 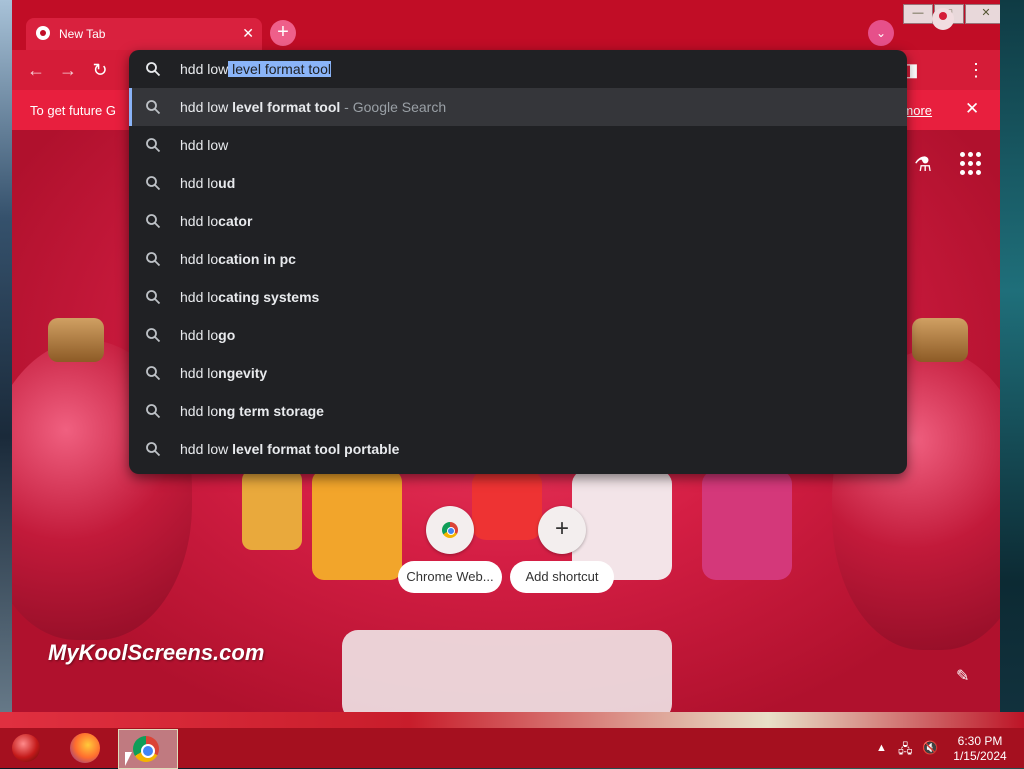 I want to click on suggestion-completion: cation in pc, so click(x=257, y=259).